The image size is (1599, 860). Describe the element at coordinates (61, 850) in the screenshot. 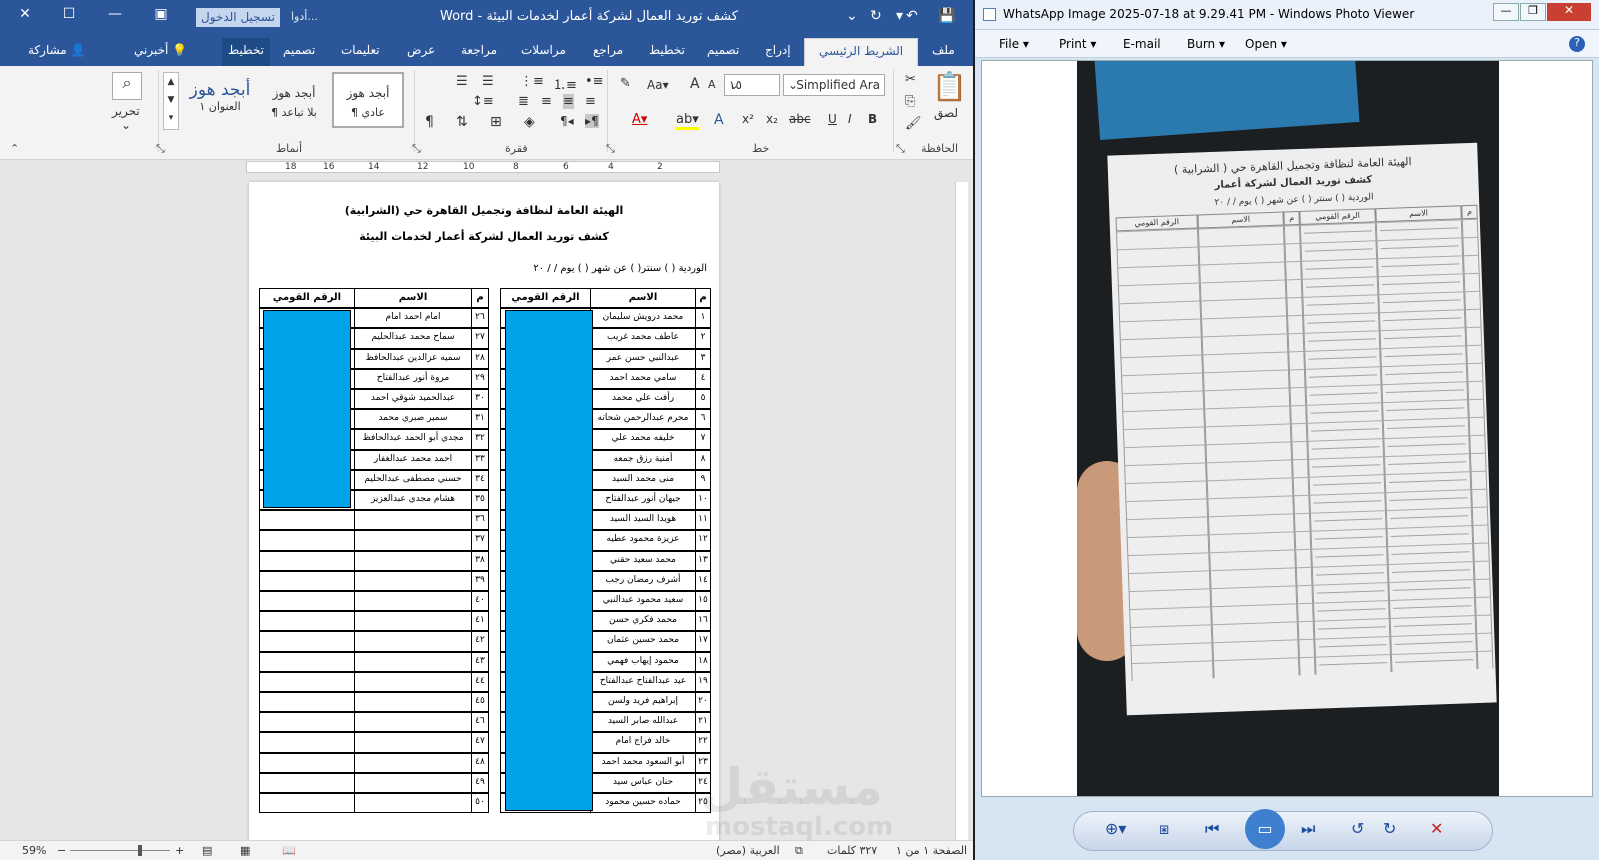

I see `zoom-out-icon: −` at that location.